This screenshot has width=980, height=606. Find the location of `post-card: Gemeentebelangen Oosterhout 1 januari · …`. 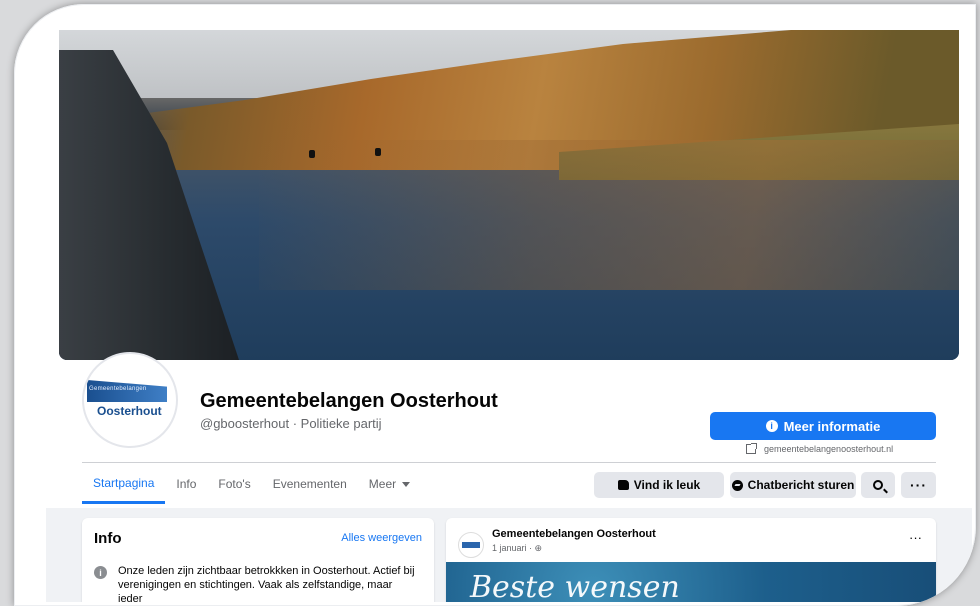

post-card: Gemeentebelangen Oosterhout 1 januari · … is located at coordinates (691, 560).